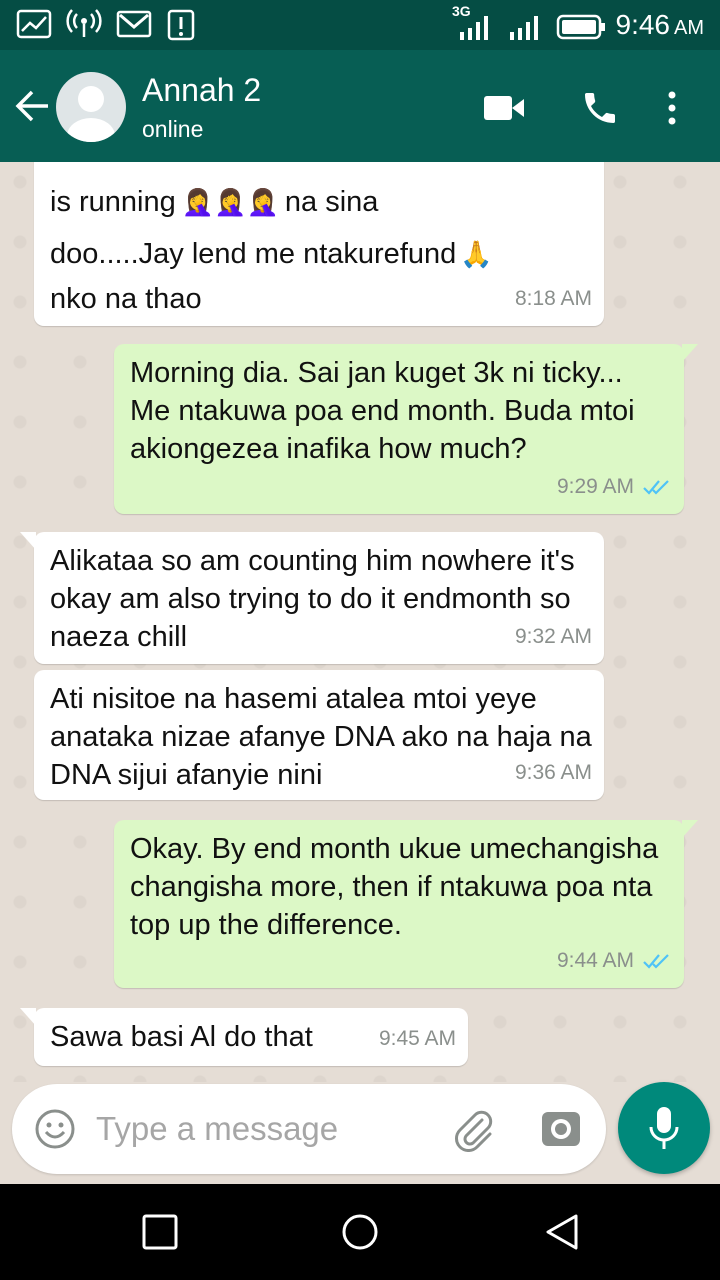  What do you see at coordinates (562, 1232) in the screenshot?
I see `back-icon` at bounding box center [562, 1232].